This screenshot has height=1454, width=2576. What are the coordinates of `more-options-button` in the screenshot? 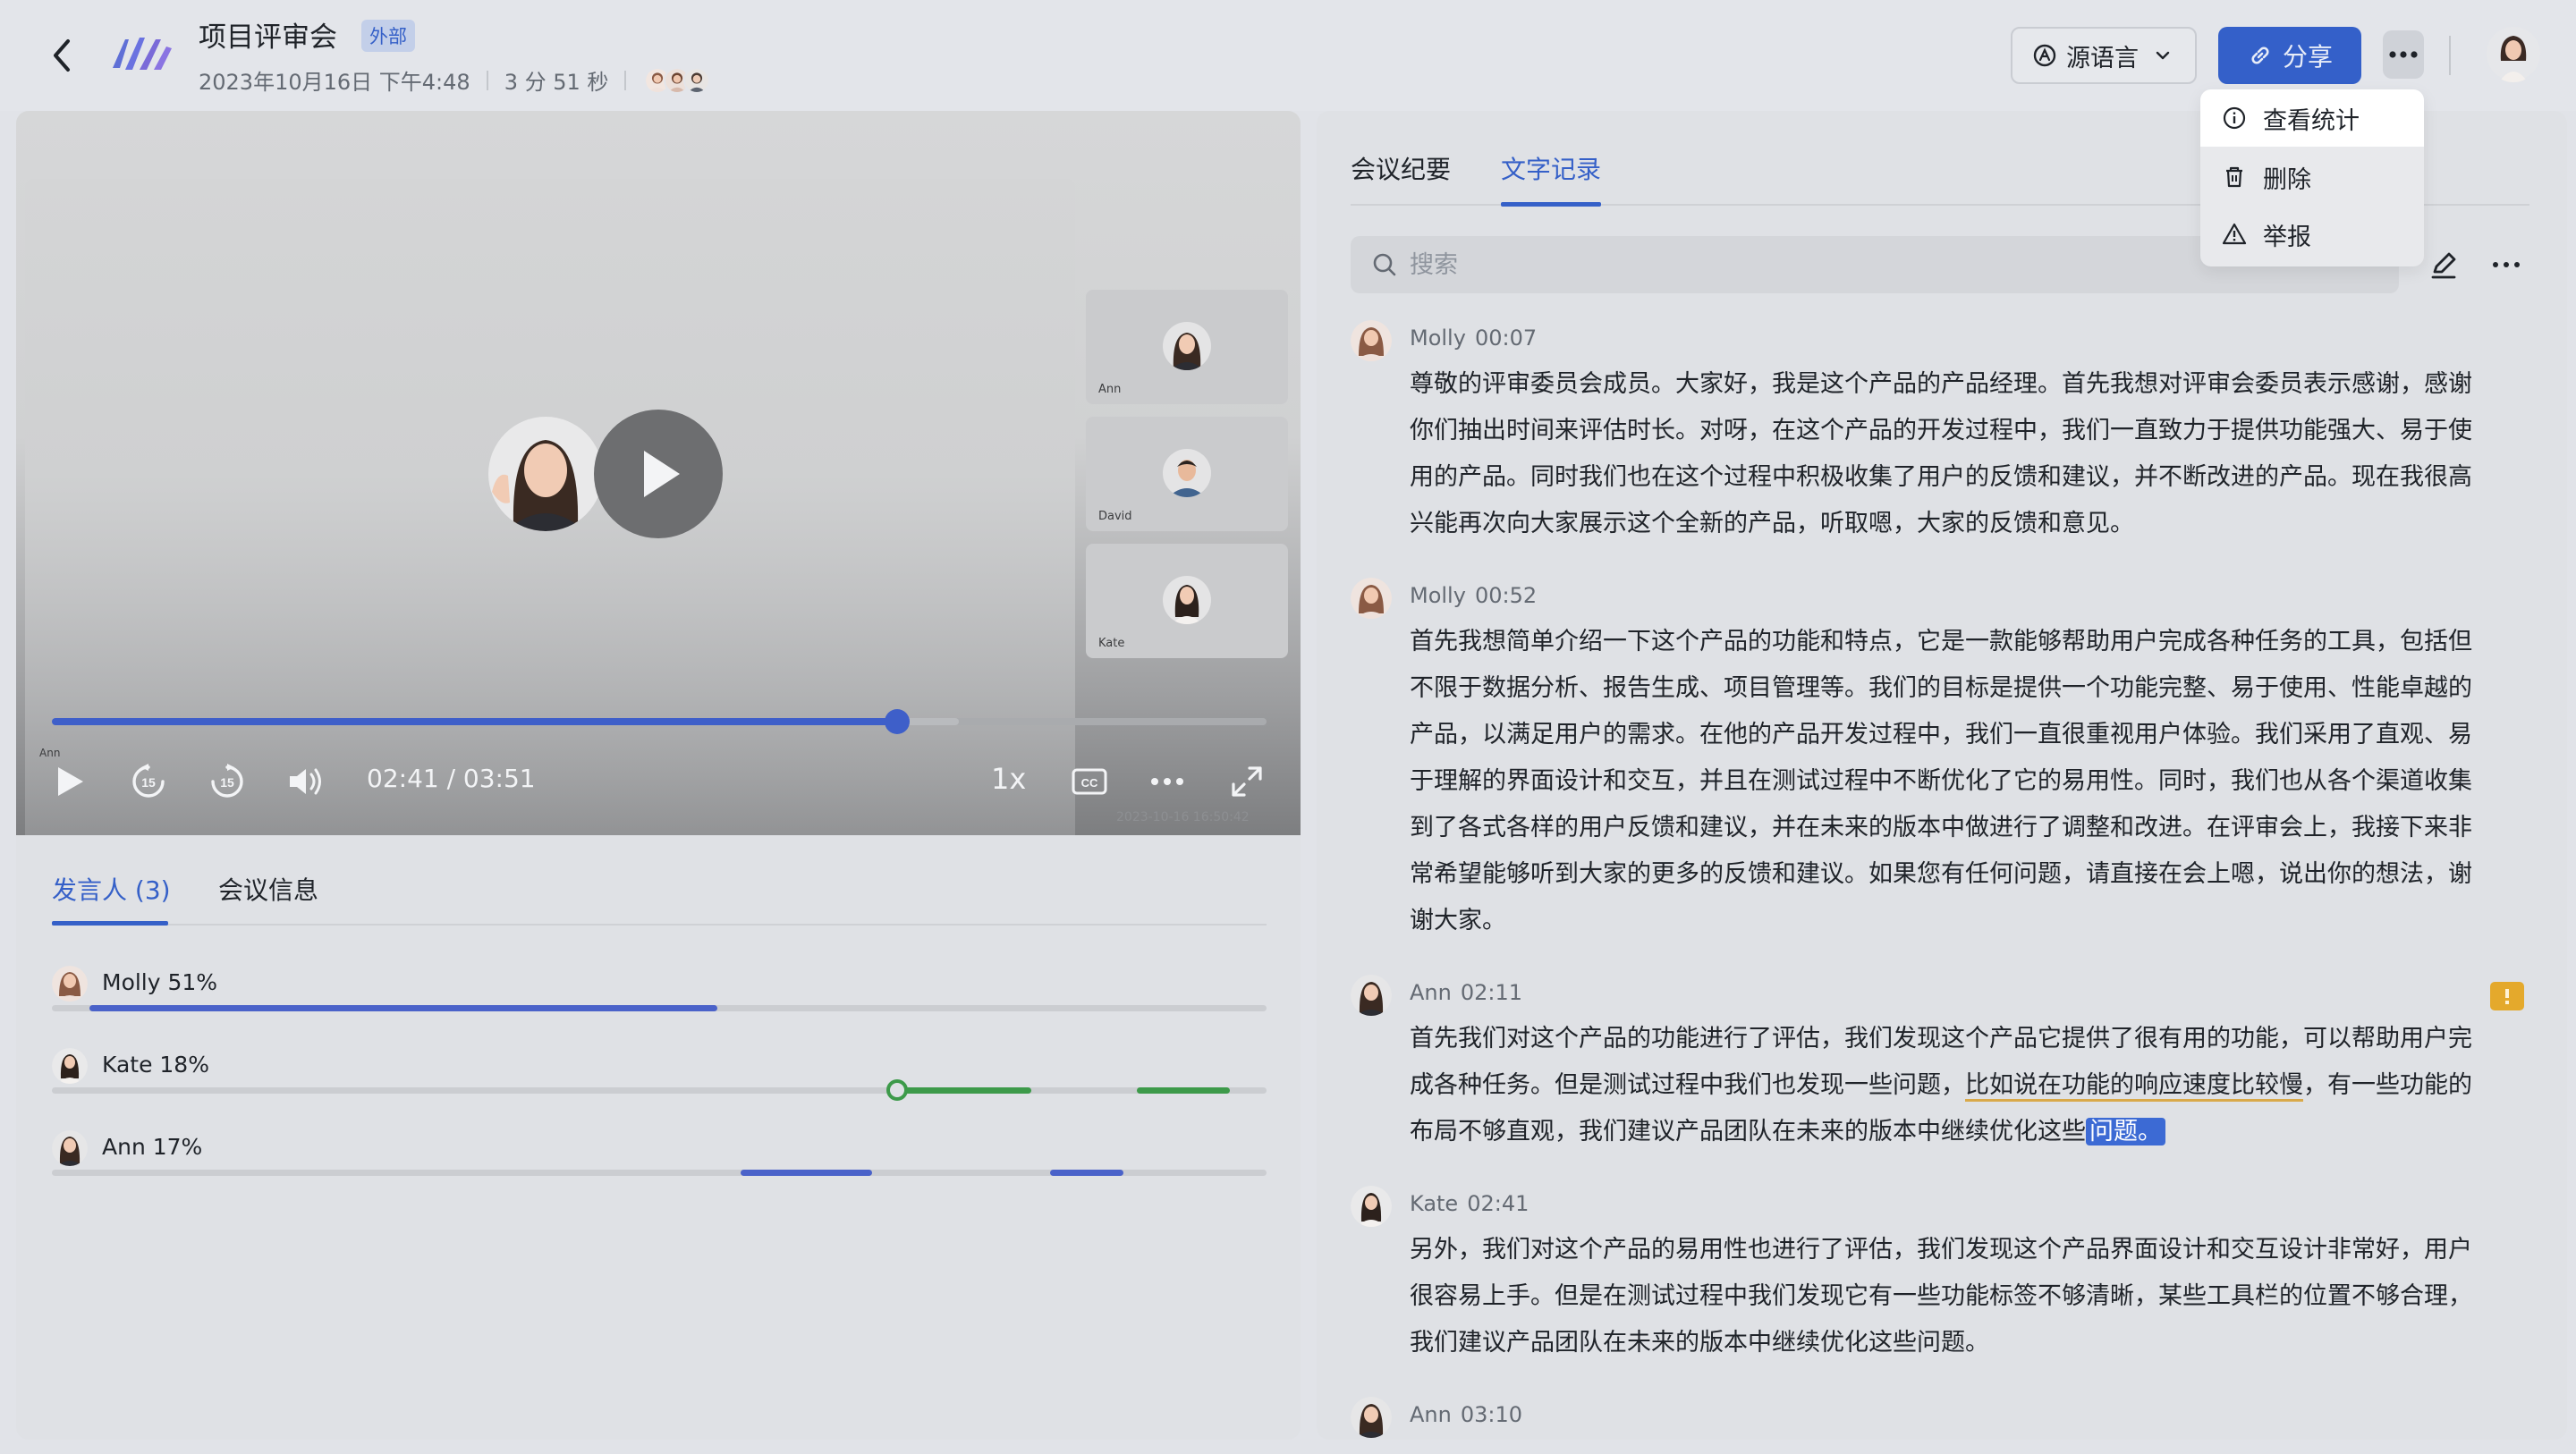 It's located at (2403, 54).